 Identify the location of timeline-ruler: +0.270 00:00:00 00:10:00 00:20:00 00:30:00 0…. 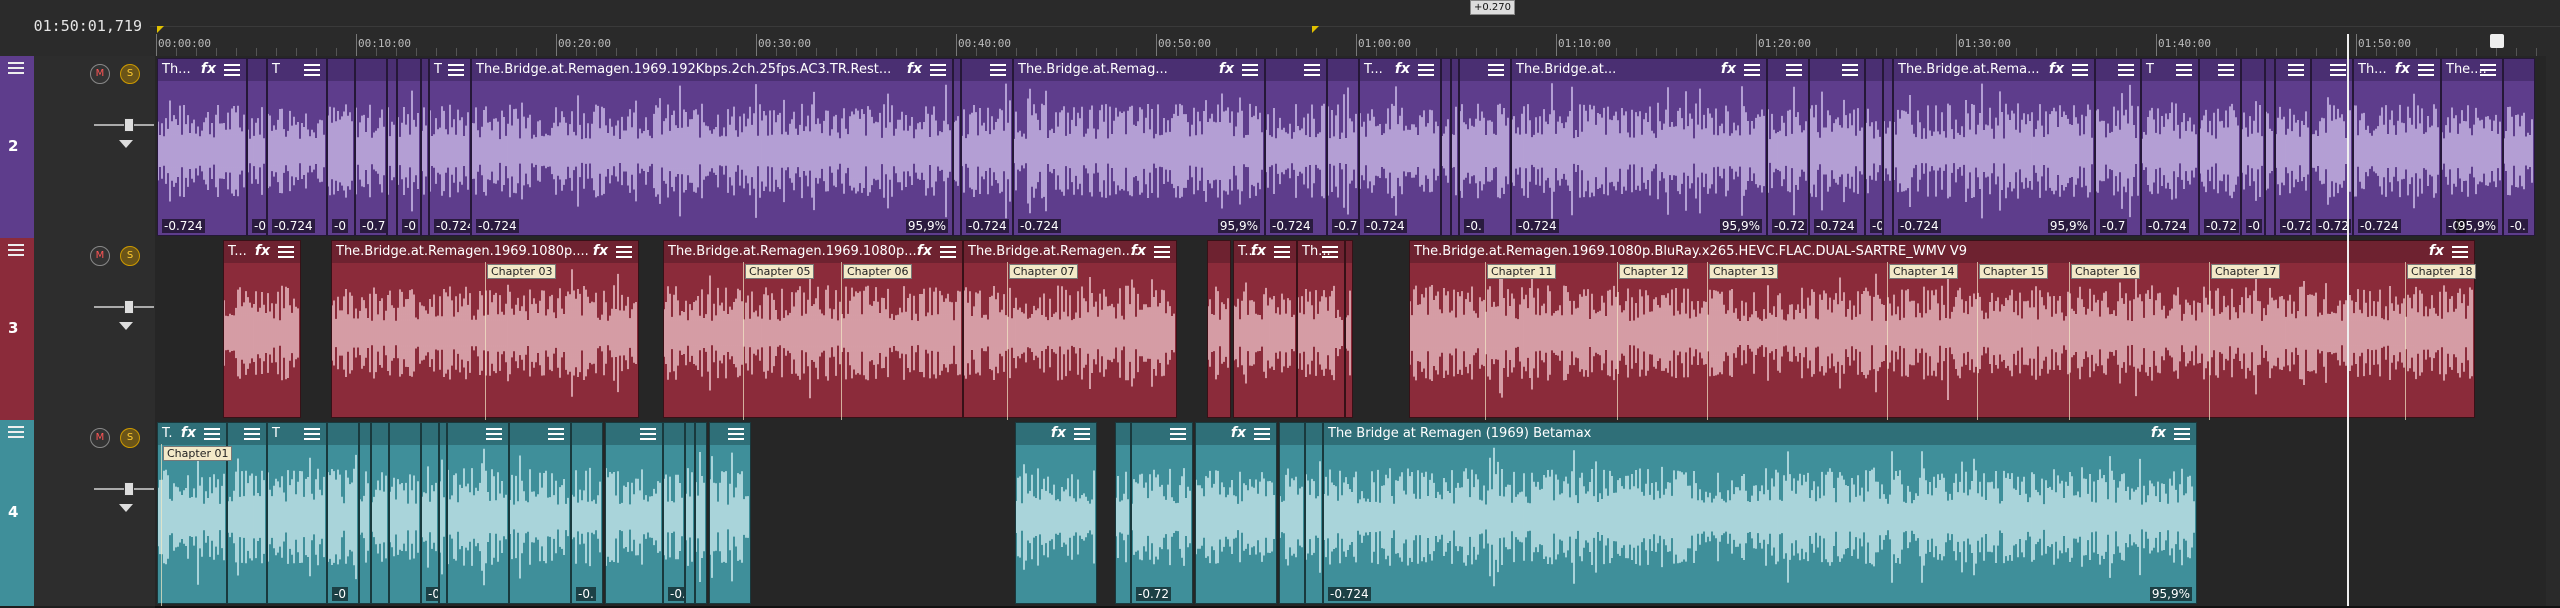
(1355, 28).